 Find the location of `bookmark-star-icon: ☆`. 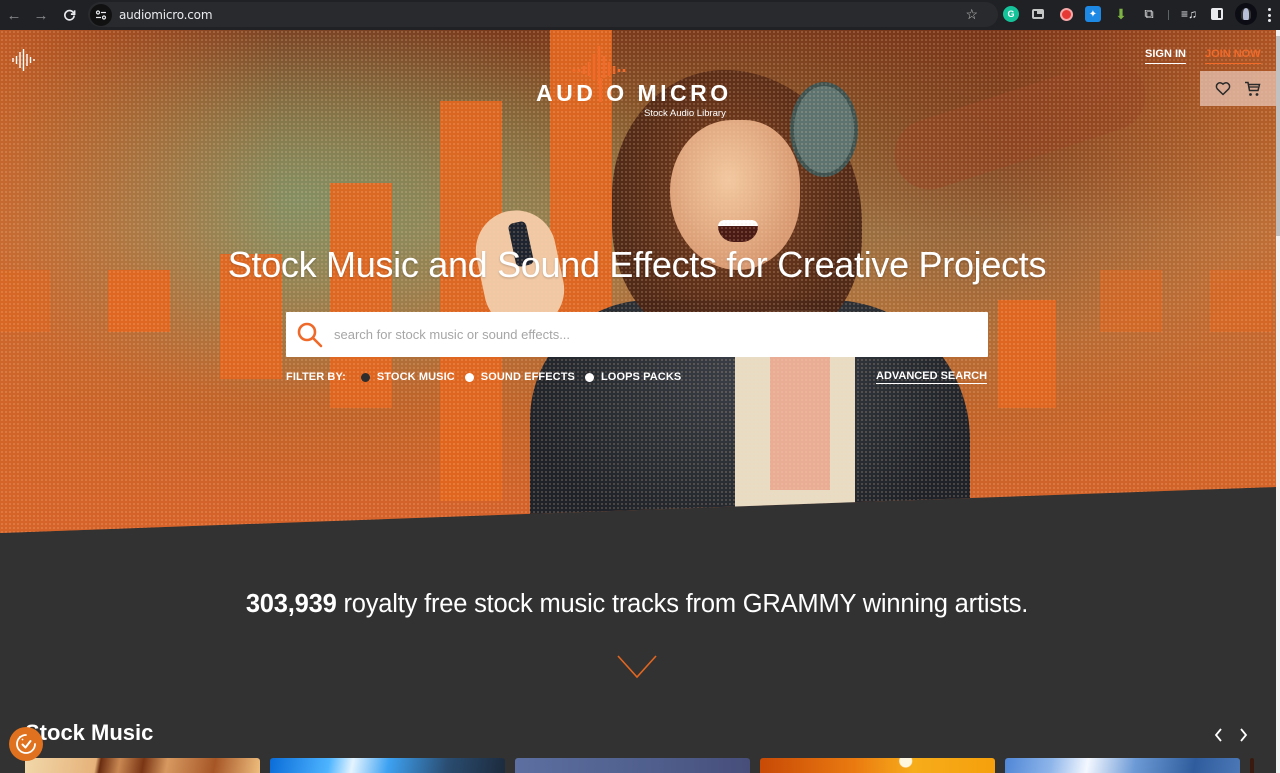

bookmark-star-icon: ☆ is located at coordinates (971, 14).